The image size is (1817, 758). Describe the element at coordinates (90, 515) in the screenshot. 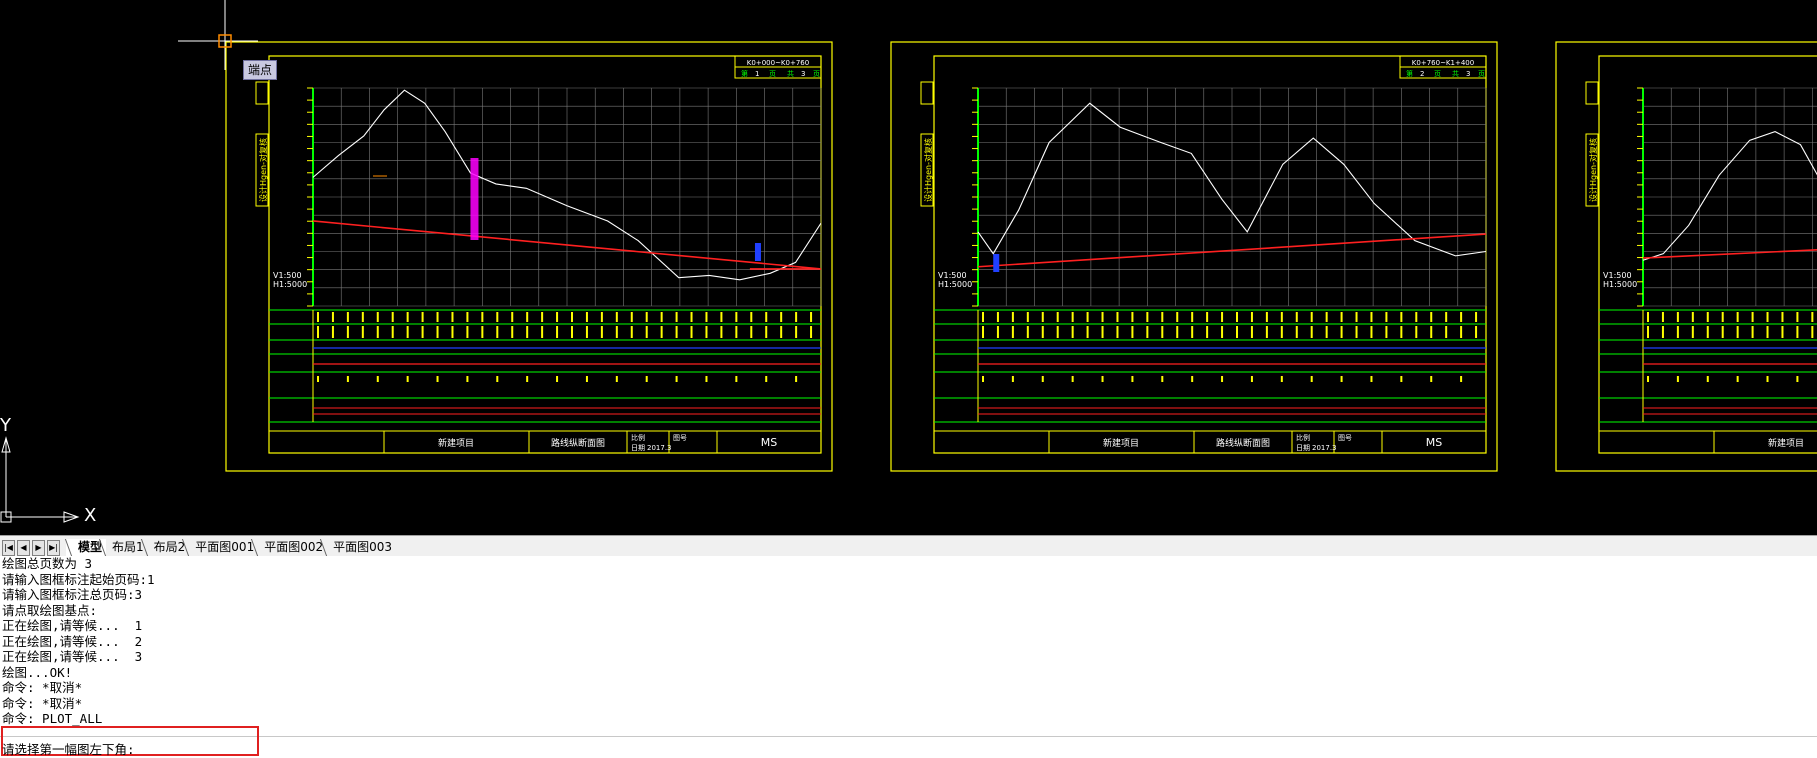

I see `ucs-x-label: X` at that location.